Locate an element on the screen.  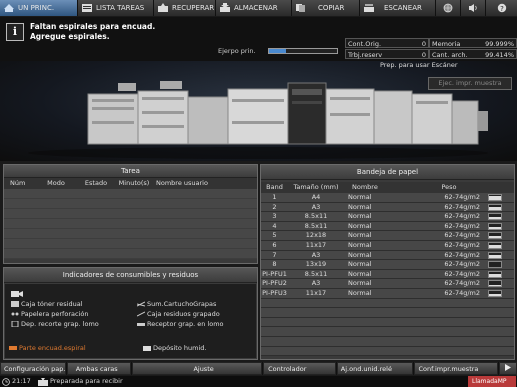
tray-band: 2 is located at coordinates (274, 206).